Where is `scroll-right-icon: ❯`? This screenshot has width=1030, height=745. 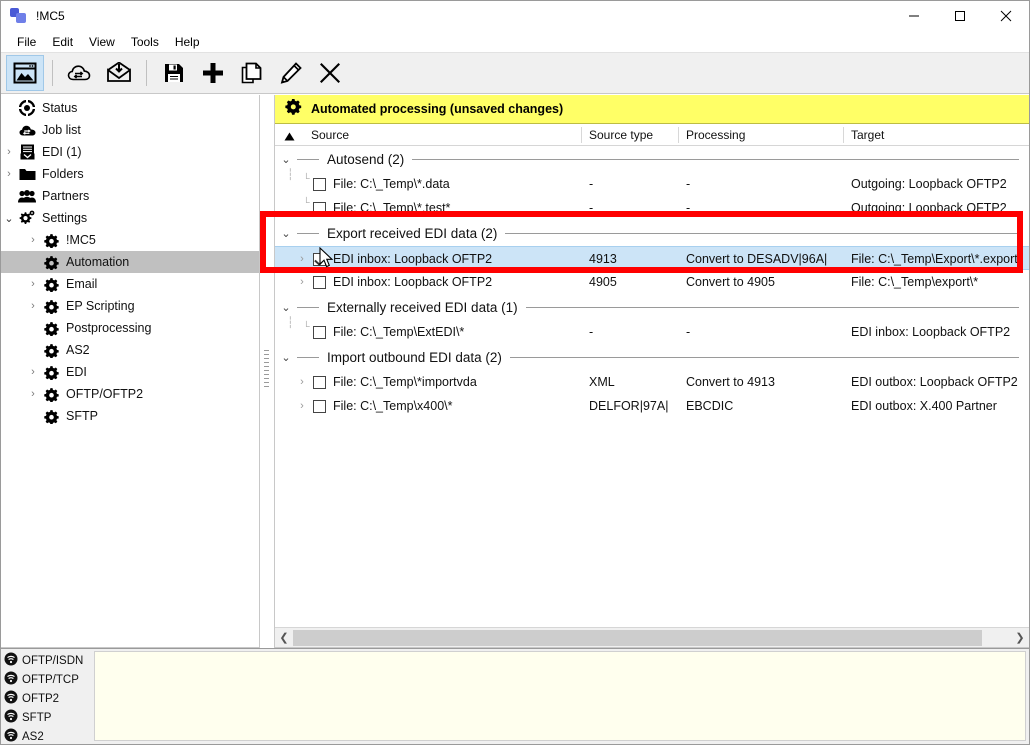
scroll-right-icon: ❯ is located at coordinates (1020, 638).